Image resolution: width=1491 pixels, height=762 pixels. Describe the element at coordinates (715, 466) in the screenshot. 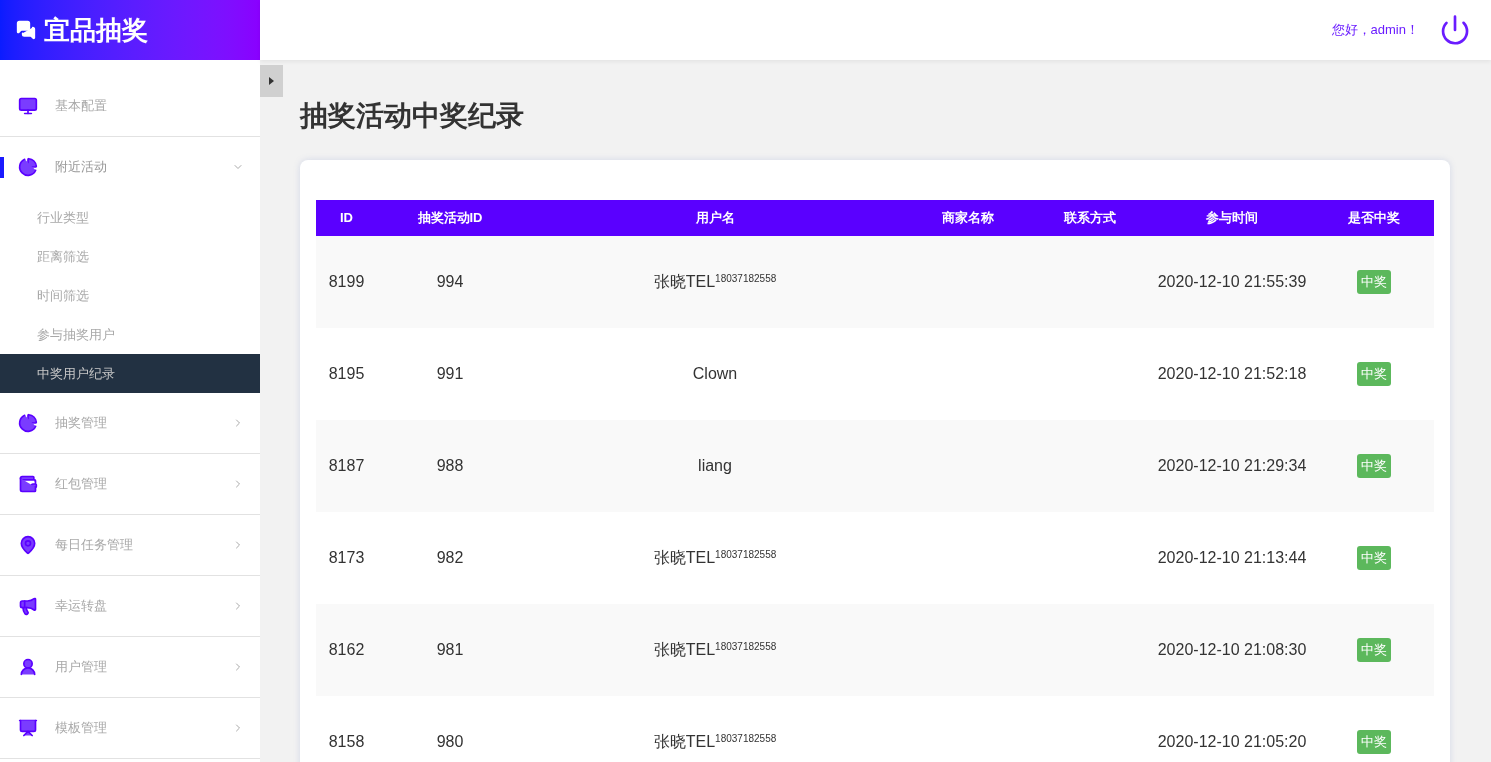

I see `table-cell-text: liang` at that location.